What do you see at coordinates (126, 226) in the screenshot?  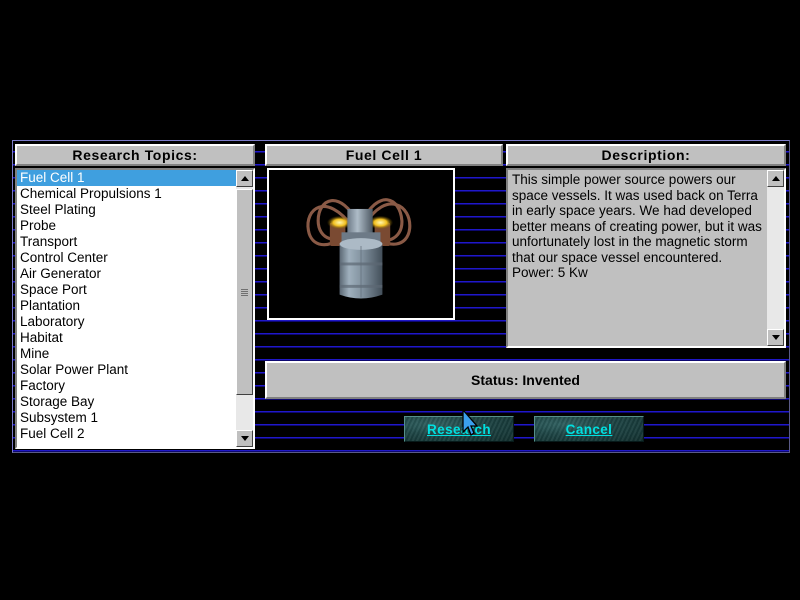 I see `topic-list-item: Probe` at bounding box center [126, 226].